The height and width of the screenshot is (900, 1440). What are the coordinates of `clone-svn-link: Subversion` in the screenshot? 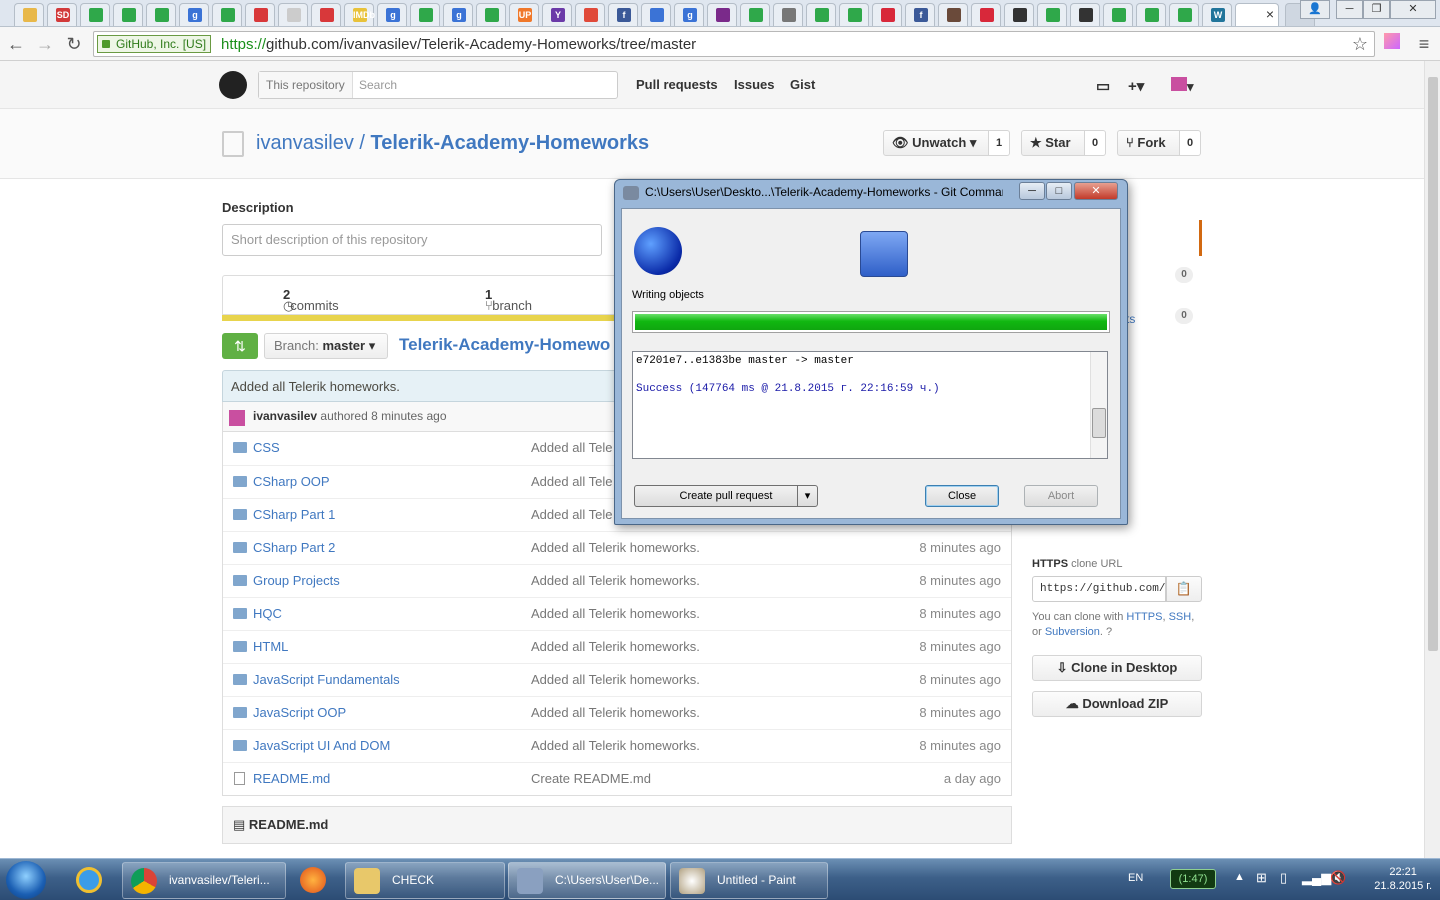 It's located at (1072, 632).